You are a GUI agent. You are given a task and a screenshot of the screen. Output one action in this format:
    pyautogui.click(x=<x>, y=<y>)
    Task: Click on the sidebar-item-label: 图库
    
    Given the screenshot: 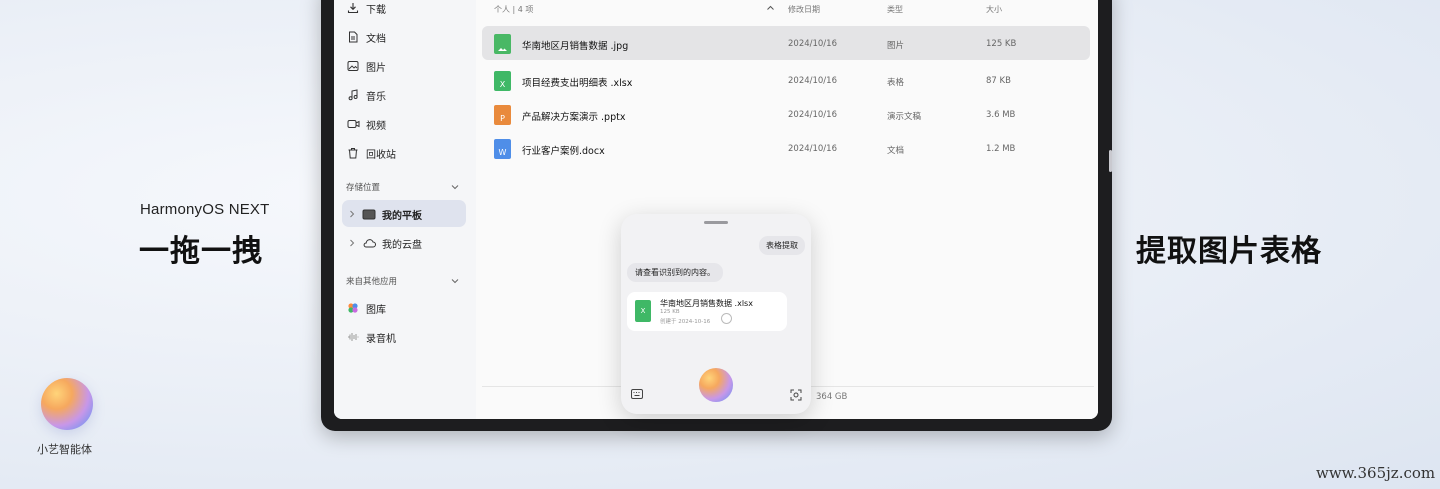 What is the action you would take?
    pyautogui.click(x=376, y=310)
    